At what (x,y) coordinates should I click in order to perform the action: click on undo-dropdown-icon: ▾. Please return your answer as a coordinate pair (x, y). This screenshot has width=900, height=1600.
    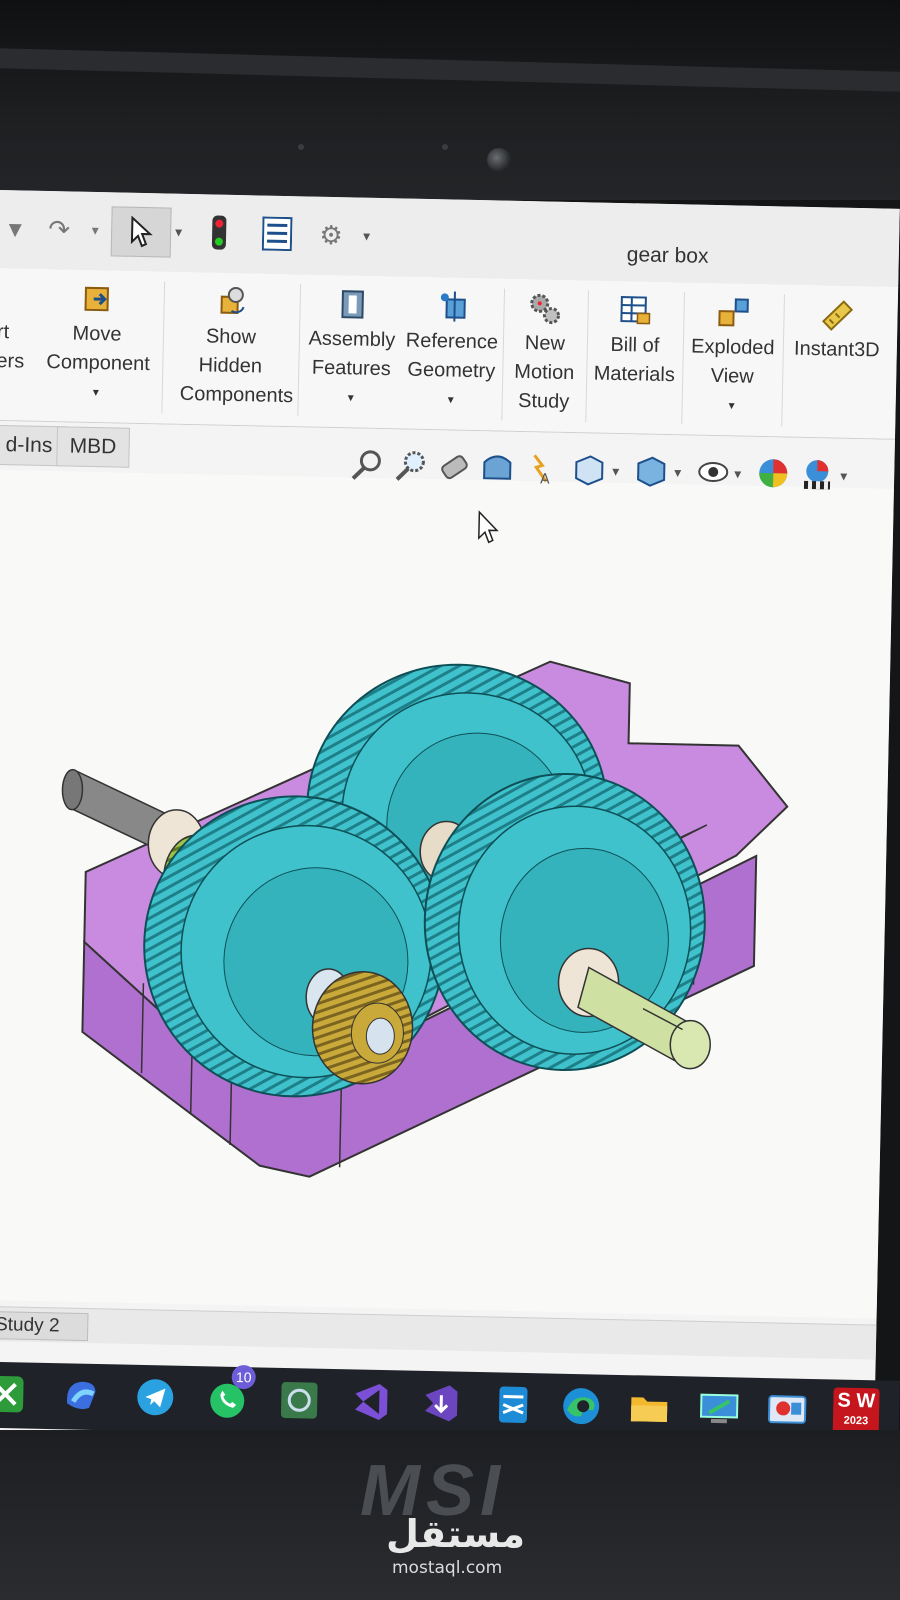
    Looking at the image, I should click on (15, 228).